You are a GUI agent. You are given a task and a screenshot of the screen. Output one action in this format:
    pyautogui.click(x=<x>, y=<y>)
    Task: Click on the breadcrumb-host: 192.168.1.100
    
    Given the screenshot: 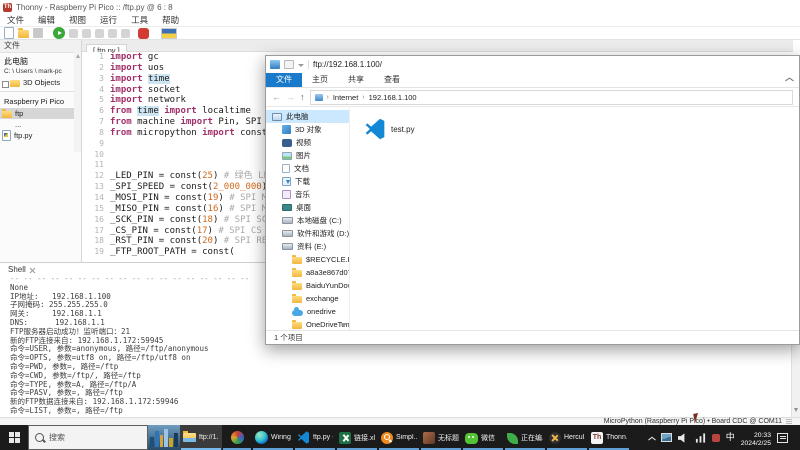 What is the action you would take?
    pyautogui.click(x=393, y=97)
    